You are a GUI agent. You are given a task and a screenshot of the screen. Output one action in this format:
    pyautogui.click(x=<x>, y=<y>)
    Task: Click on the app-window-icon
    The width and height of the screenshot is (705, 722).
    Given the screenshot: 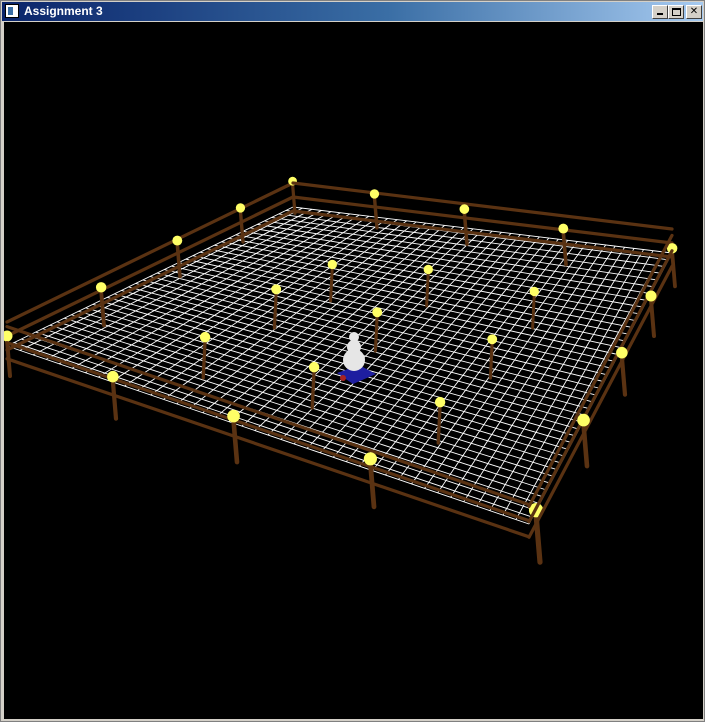 What is the action you would take?
    pyautogui.click(x=12, y=11)
    